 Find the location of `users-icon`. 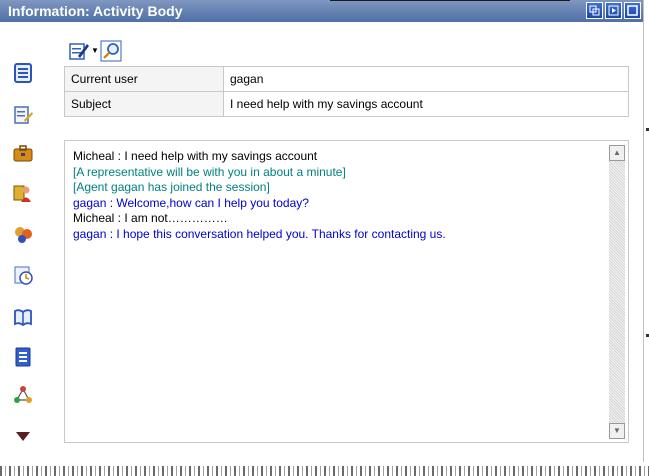

users-icon is located at coordinates (23, 235).